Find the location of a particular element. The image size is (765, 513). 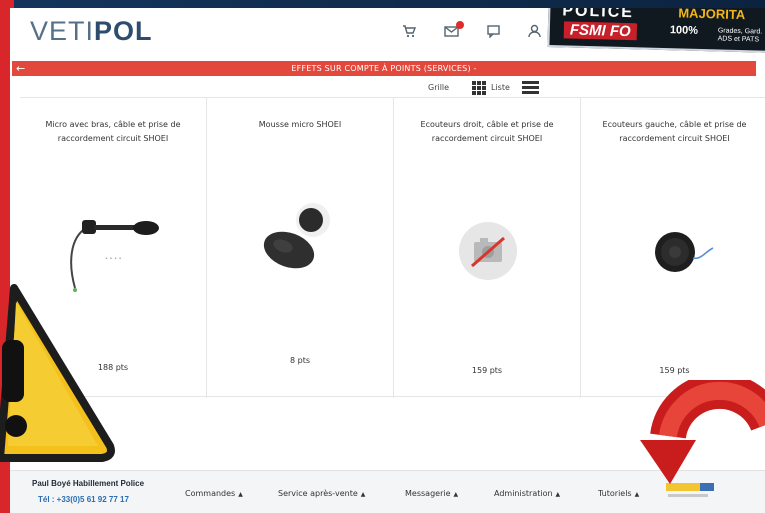

badge-majorita-text: MAJORITA is located at coordinates (712, 15).